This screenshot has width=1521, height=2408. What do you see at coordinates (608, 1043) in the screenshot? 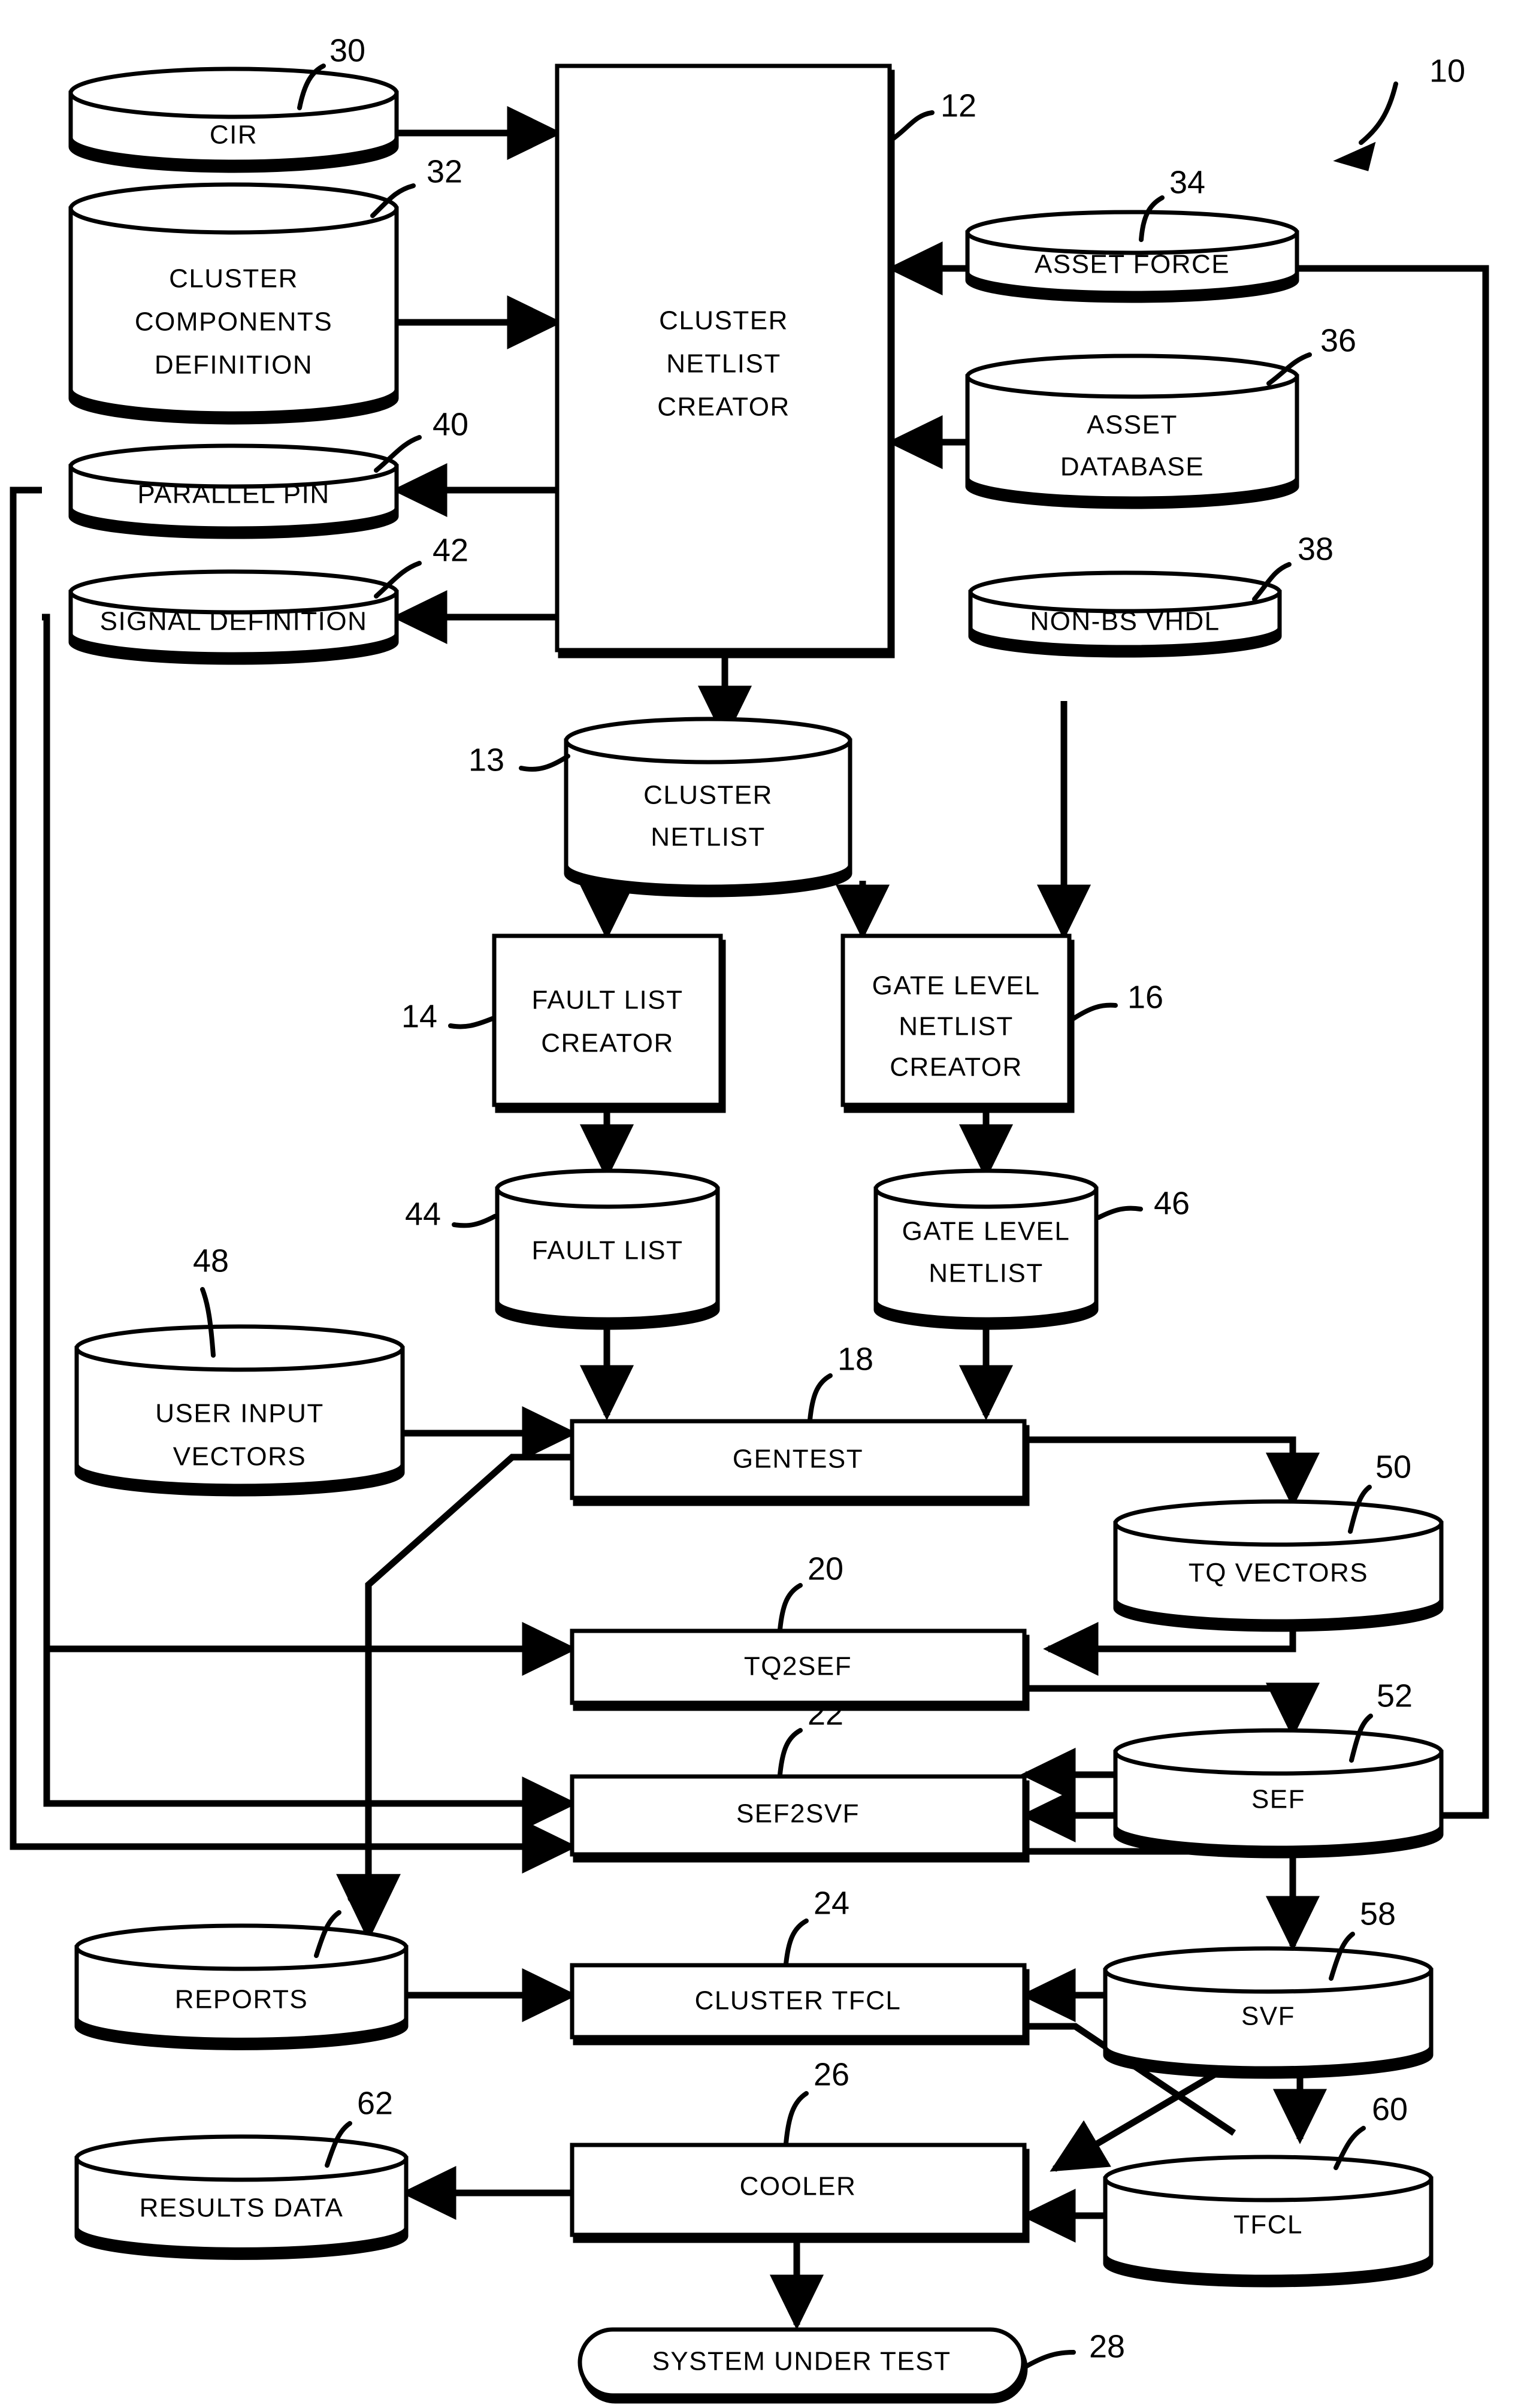
I see `node-label-line2: CREATOR` at bounding box center [608, 1043].